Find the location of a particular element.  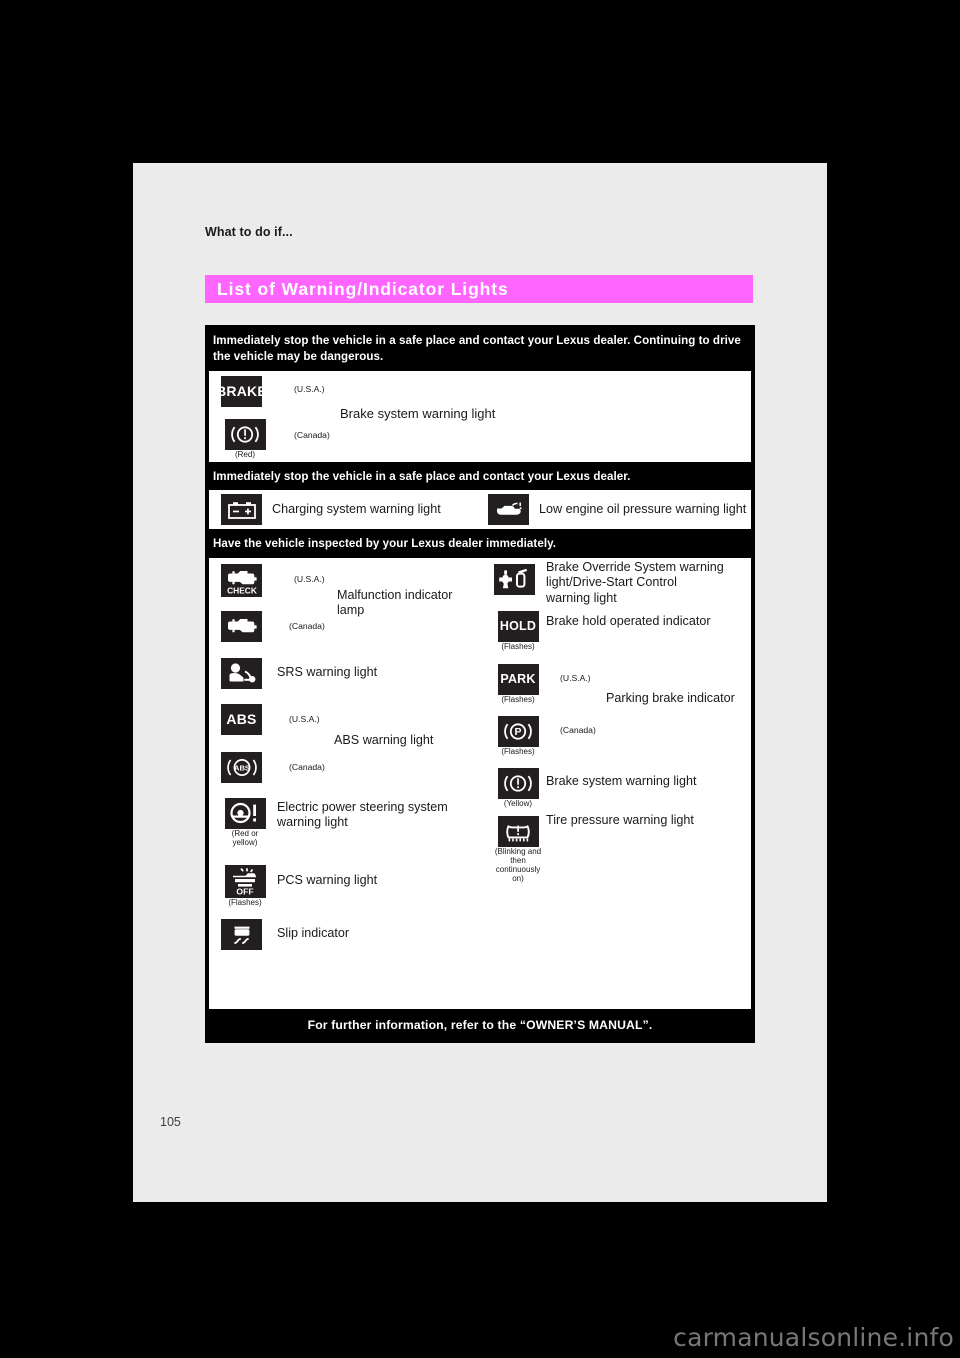

brake-system-yellow-label: Brake system warning light is located at coordinates (621, 780).